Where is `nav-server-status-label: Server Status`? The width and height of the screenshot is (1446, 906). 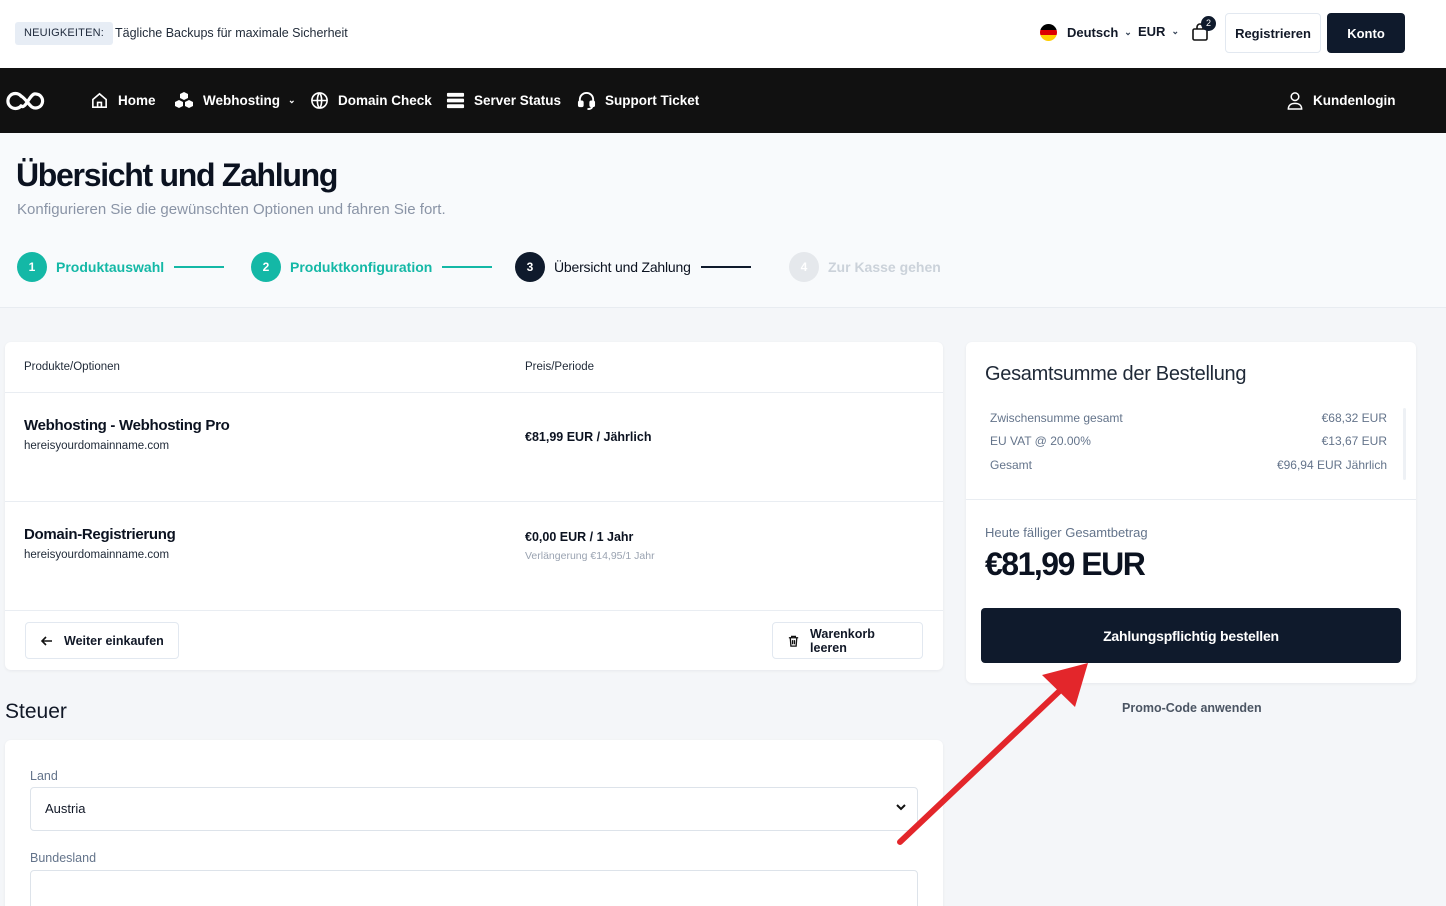 nav-server-status-label: Server Status is located at coordinates (518, 100).